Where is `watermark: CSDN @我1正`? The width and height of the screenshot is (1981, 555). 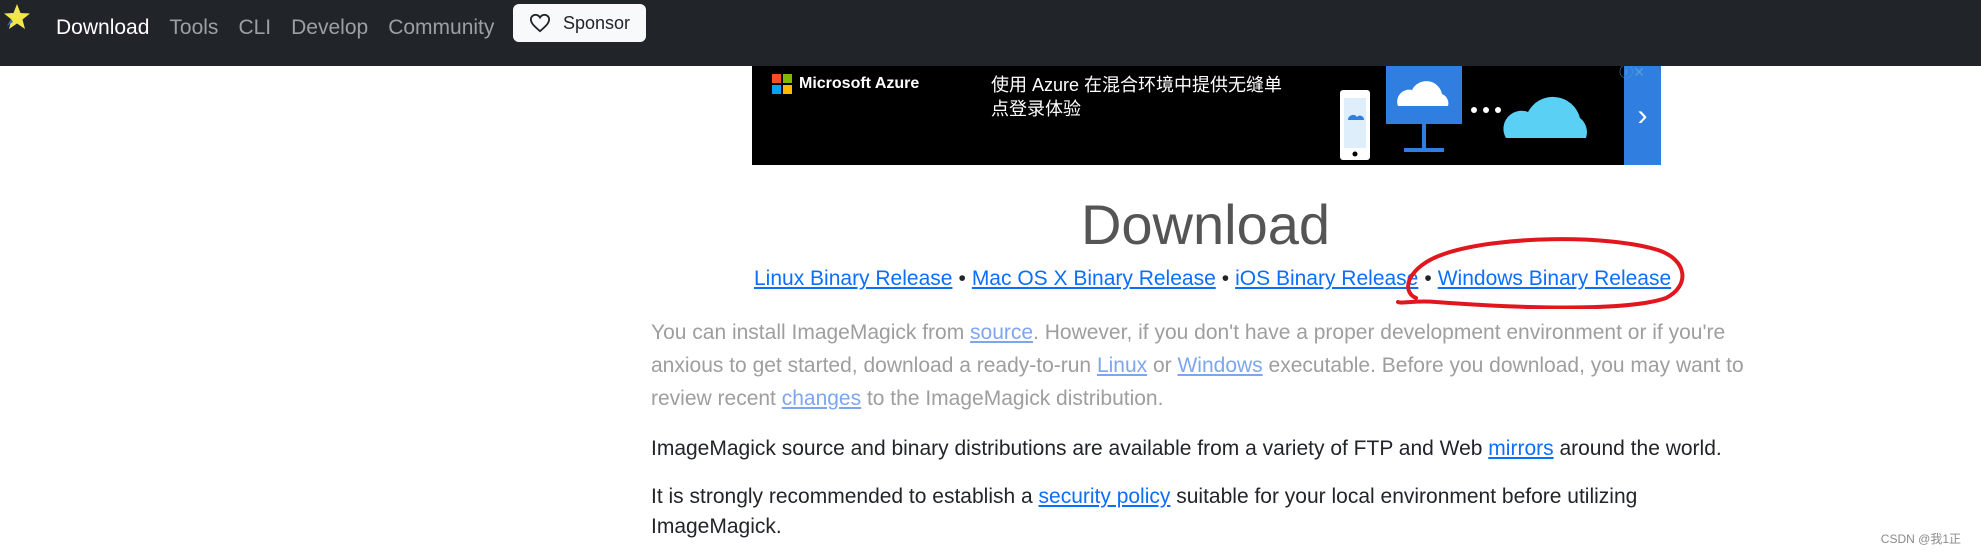
watermark: CSDN @我1正 is located at coordinates (1920, 539).